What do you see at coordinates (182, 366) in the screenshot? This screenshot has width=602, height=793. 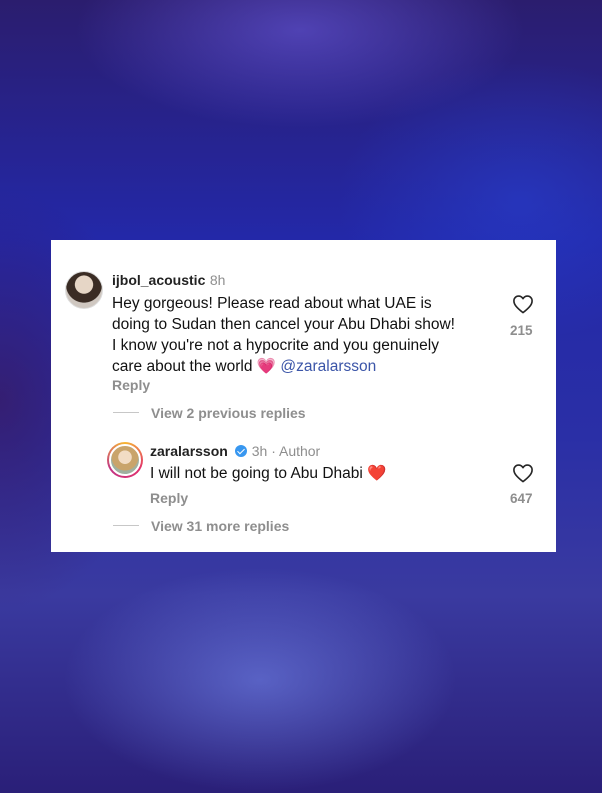 I see `comment-line: care about the world` at bounding box center [182, 366].